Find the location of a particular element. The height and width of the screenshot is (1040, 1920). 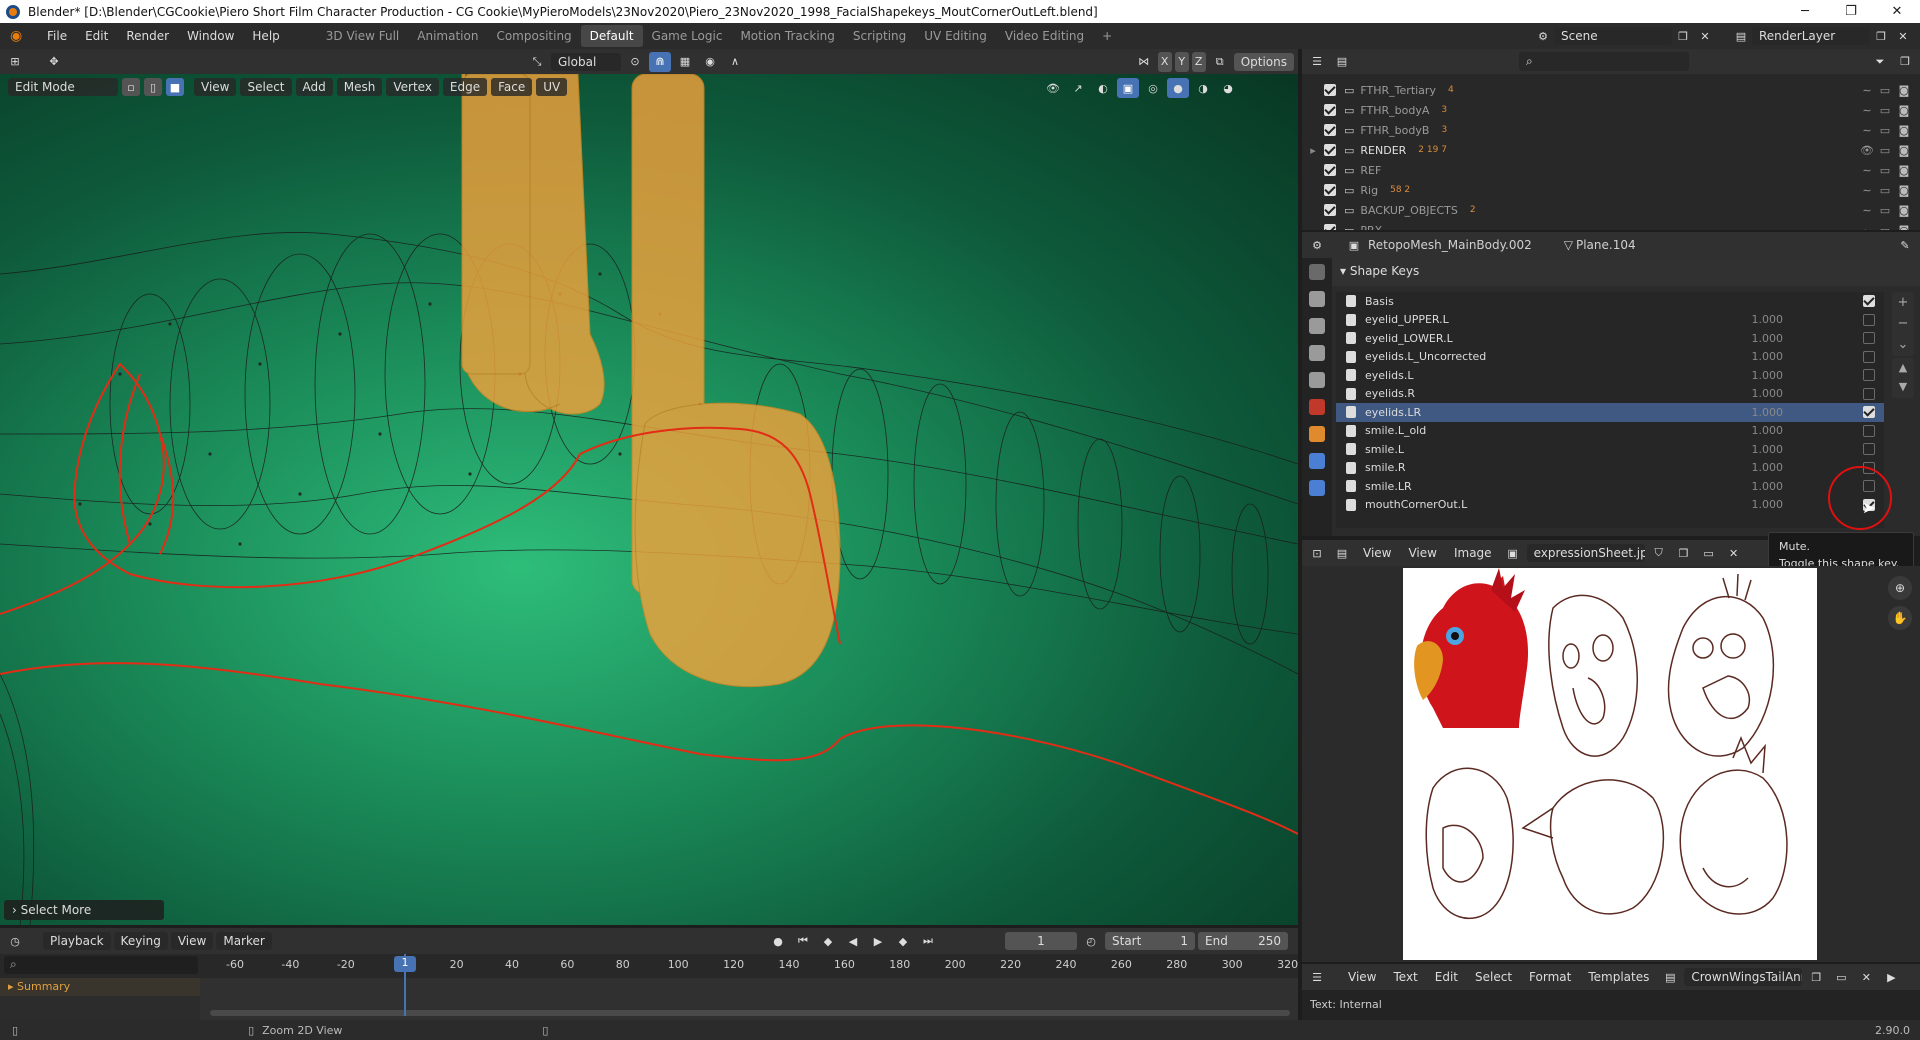

delete-view-layer-icon: ✕ is located at coordinates (1903, 36).